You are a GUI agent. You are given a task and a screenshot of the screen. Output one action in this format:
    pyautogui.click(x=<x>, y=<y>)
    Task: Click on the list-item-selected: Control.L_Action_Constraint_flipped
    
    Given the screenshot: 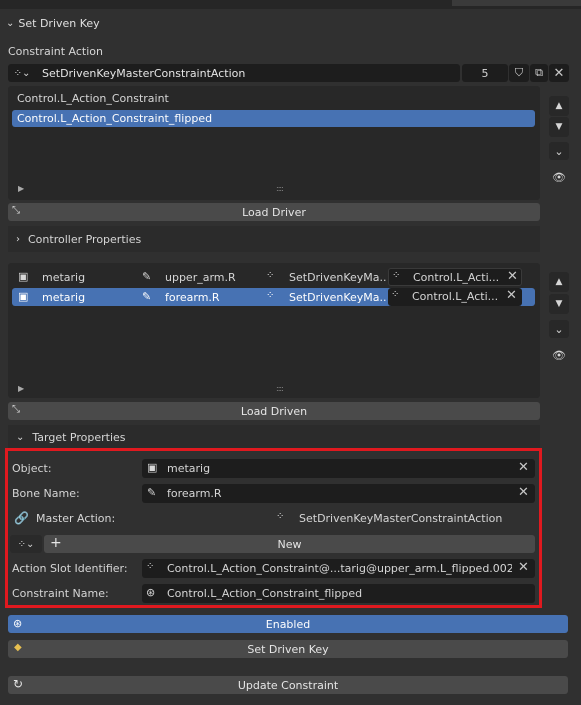 What is the action you would take?
    pyautogui.click(x=273, y=118)
    